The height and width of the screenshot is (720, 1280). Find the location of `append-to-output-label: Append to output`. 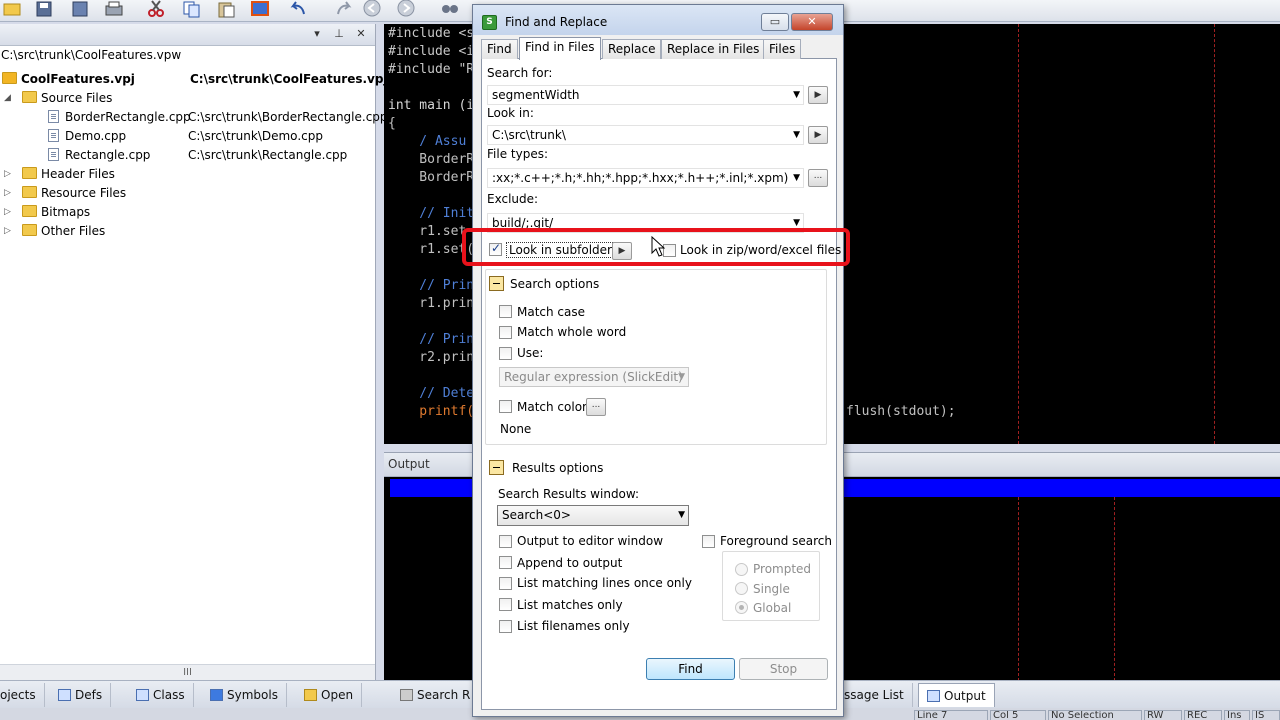

append-to-output-label: Append to output is located at coordinates (569, 563).